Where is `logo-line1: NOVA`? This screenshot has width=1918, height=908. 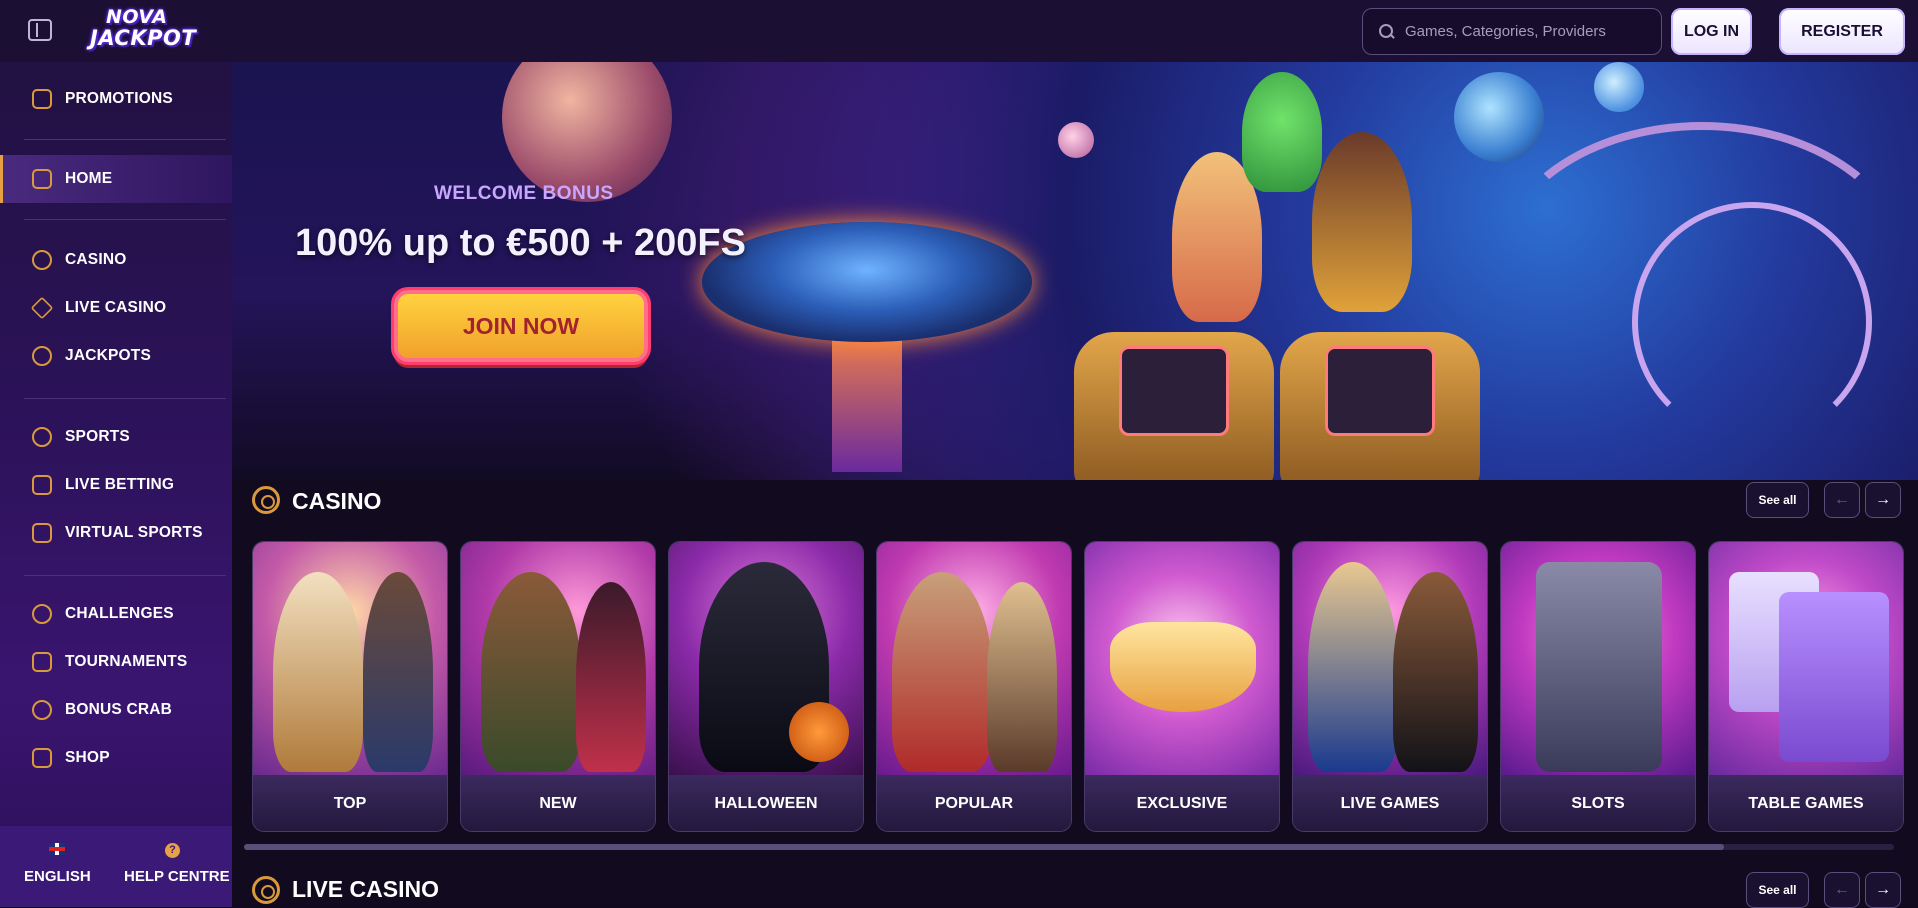
logo-line1: NOVA is located at coordinates (137, 17).